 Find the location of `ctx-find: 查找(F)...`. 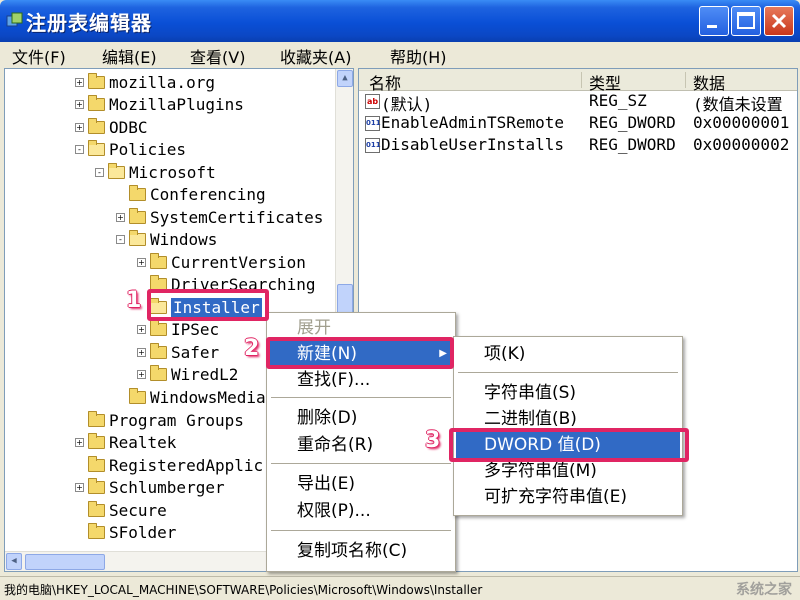

ctx-find: 查找(F)... is located at coordinates (361, 380).